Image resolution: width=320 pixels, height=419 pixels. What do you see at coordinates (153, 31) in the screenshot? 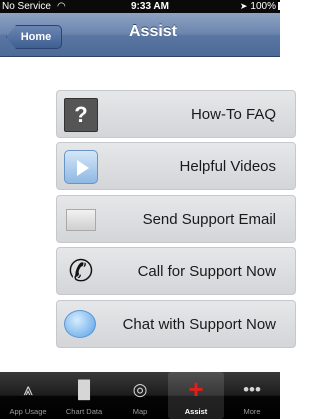
I see `page-title: Assist` at bounding box center [153, 31].